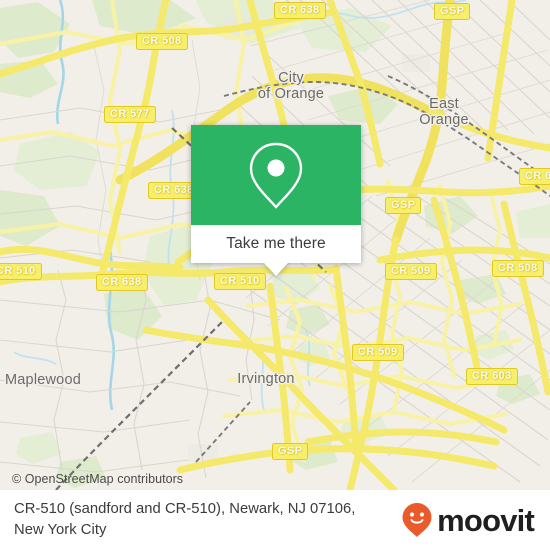 This screenshot has height=550, width=550. I want to click on moovit-wordmark: moovit, so click(486, 520).